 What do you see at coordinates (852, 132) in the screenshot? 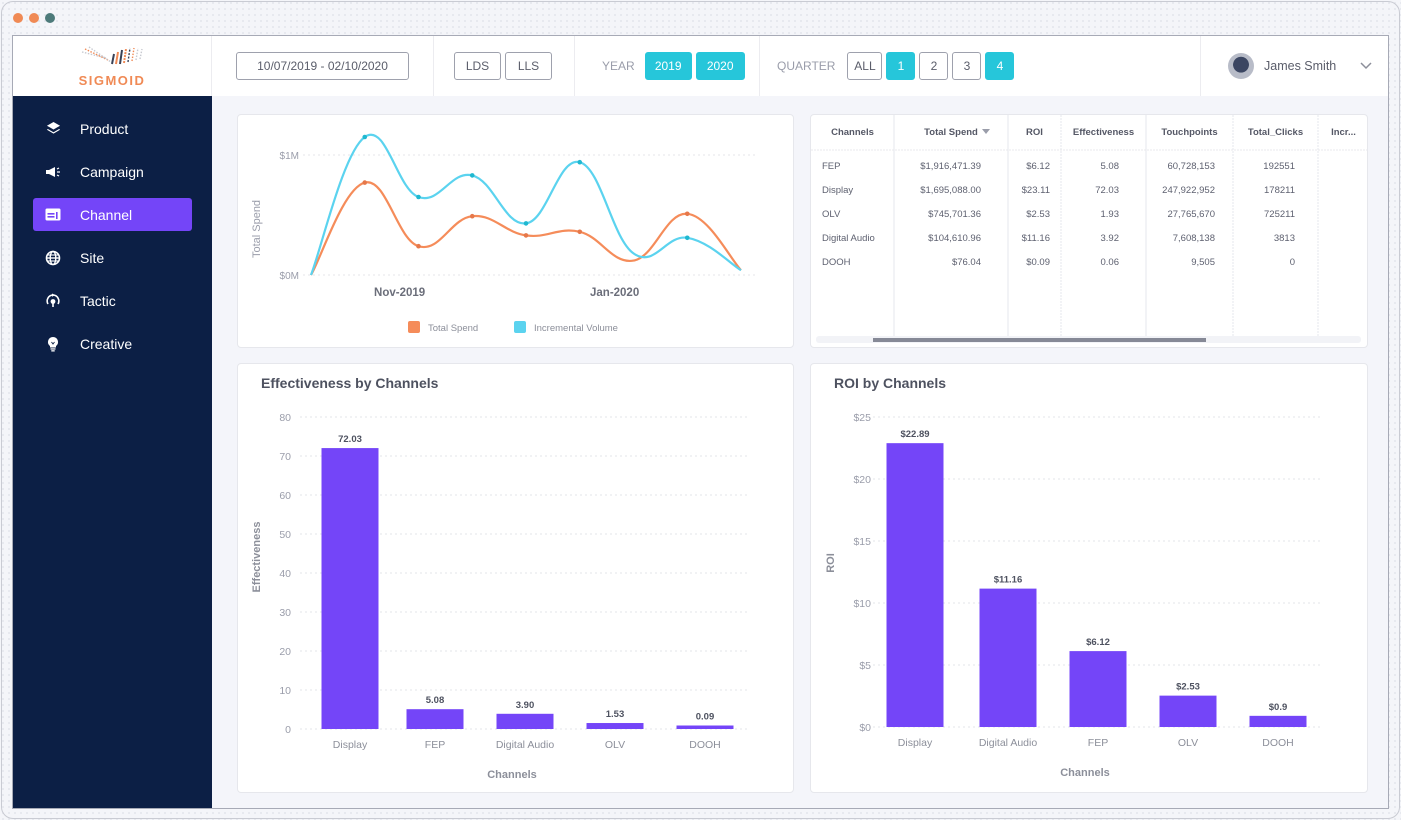
I see `column-header-channels: Channels` at bounding box center [852, 132].